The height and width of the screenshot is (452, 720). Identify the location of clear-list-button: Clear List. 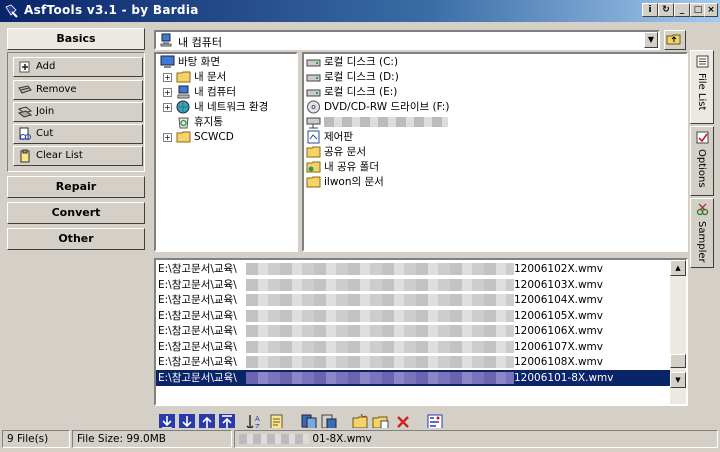
(78, 156).